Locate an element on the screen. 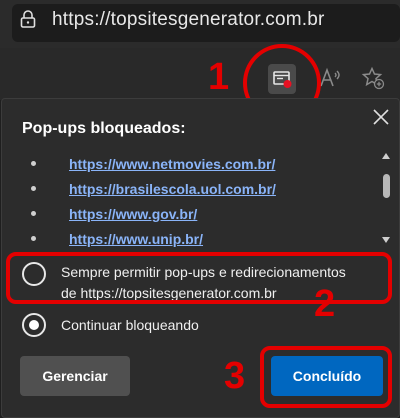 This screenshot has width=400, height=418. radio-selected-dot is located at coordinates (34, 325).